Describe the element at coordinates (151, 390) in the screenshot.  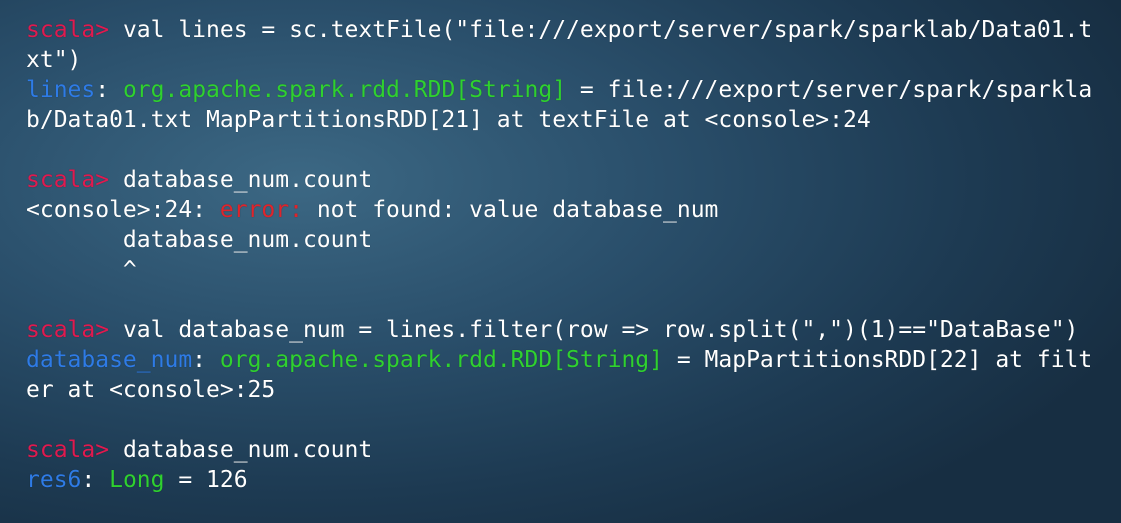
I see `output-text: er at <console>:25` at that location.